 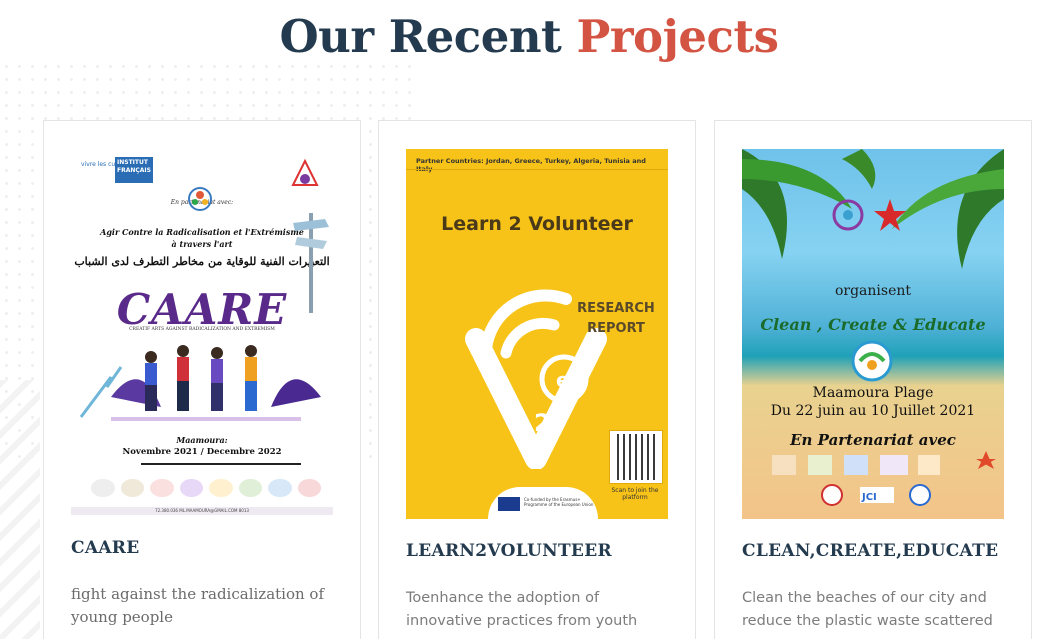 What do you see at coordinates (200, 199) in the screenshot?
I see `ministry-logo-icon` at bounding box center [200, 199].